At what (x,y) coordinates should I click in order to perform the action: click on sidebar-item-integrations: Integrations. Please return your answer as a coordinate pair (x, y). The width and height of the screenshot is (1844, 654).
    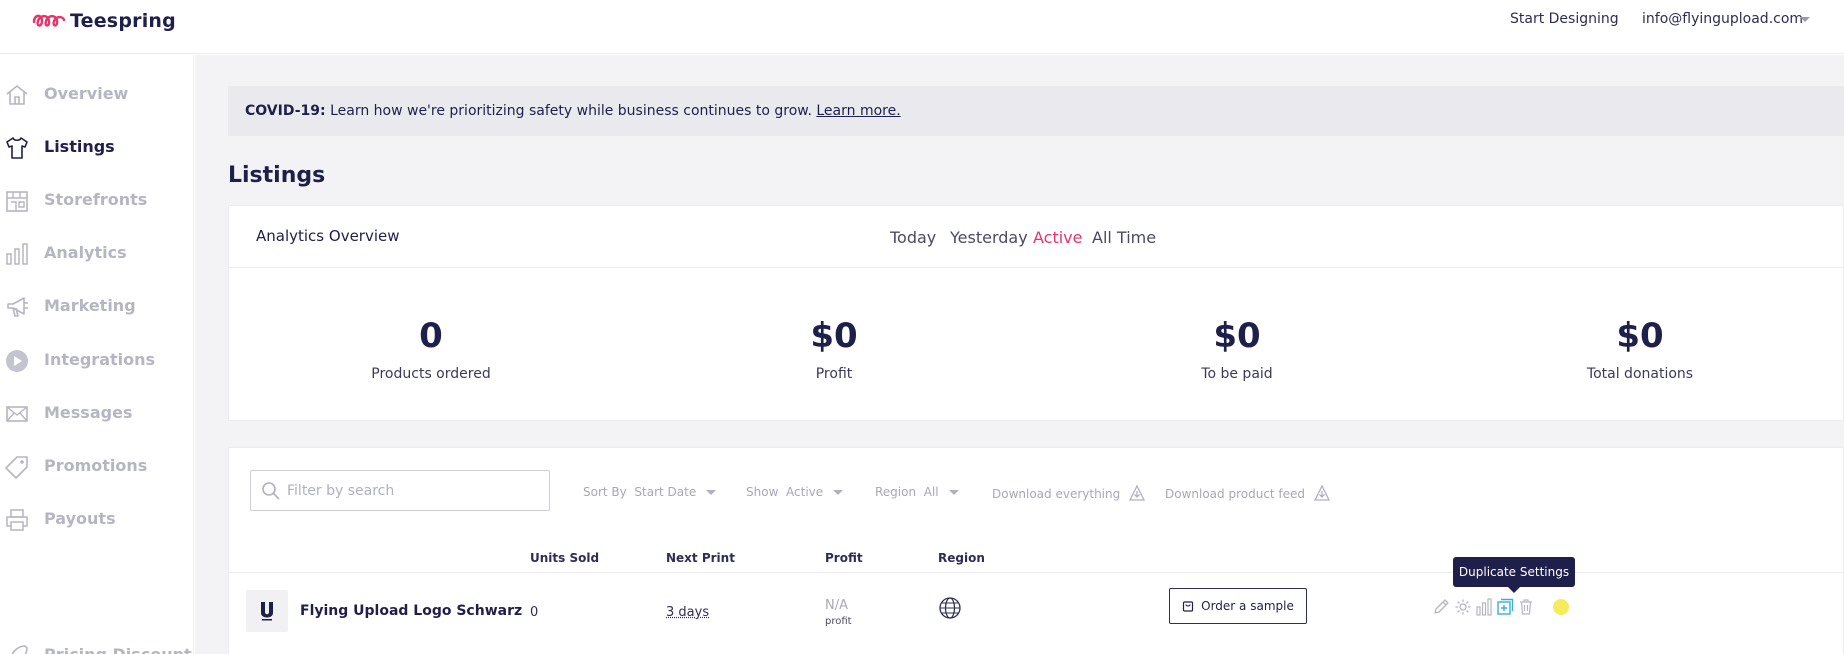
    Looking at the image, I should click on (97, 360).